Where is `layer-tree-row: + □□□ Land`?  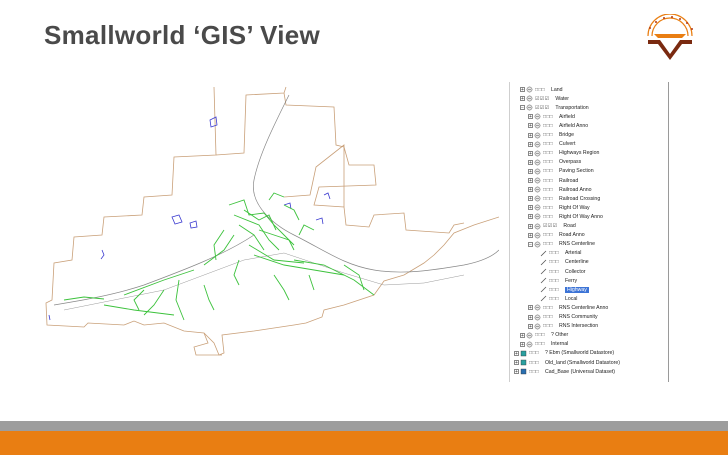
layer-tree-row: + □□□ Land is located at coordinates (541, 89).